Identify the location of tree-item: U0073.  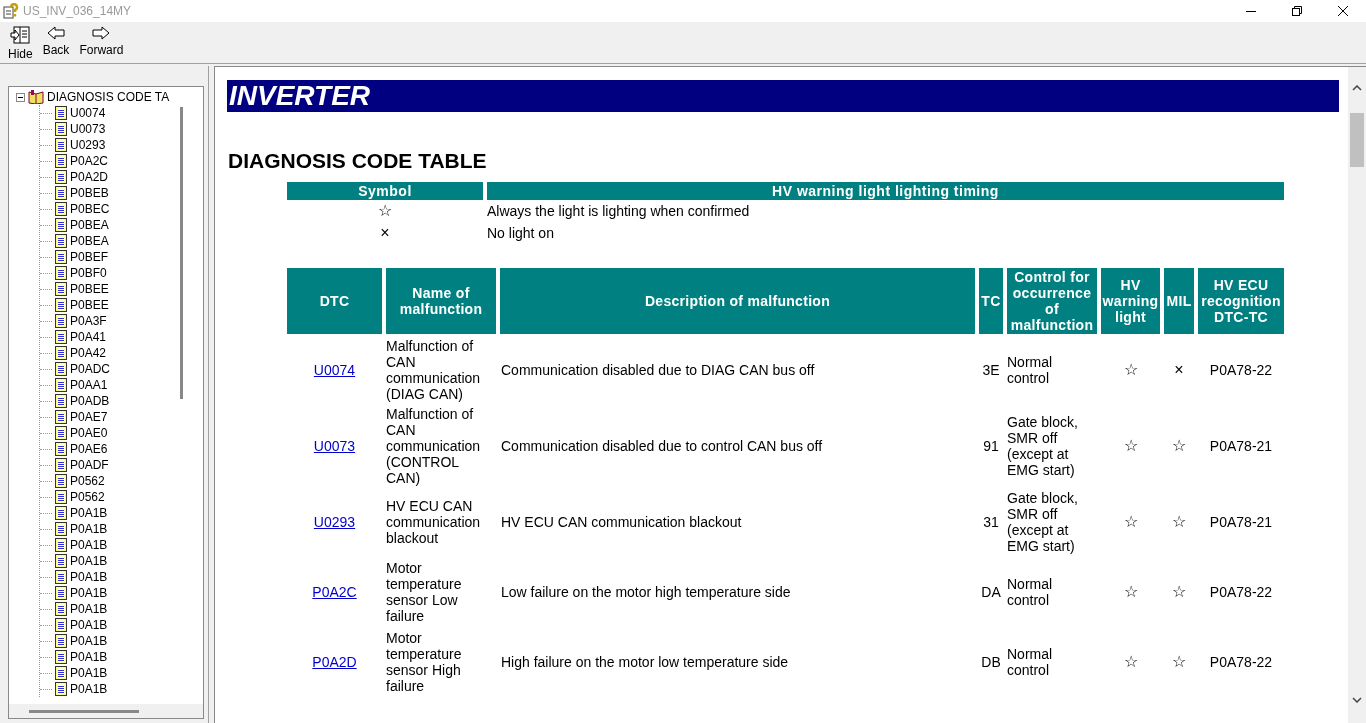
(88, 129).